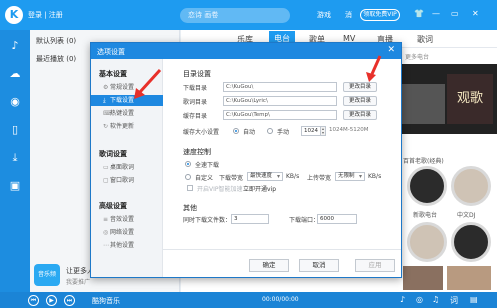  What do you see at coordinates (417, 56) in the screenshot?
I see `more-radio-link: 更多电台` at bounding box center [417, 56].